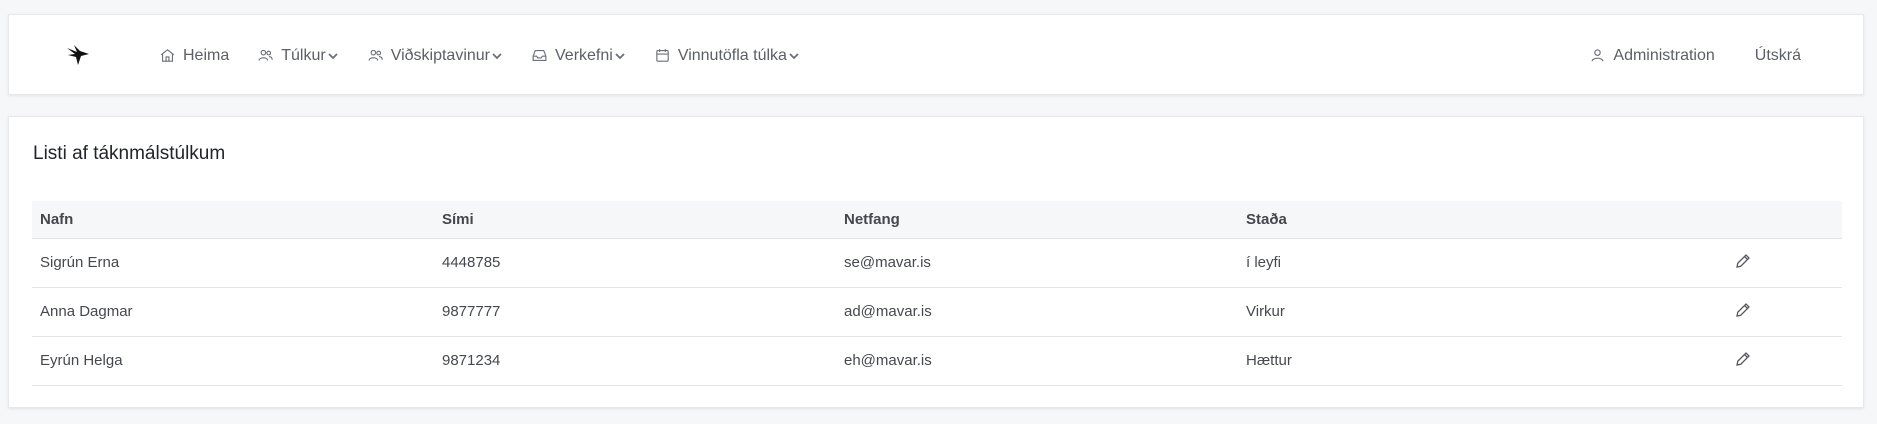  I want to click on home-icon, so click(167, 55).